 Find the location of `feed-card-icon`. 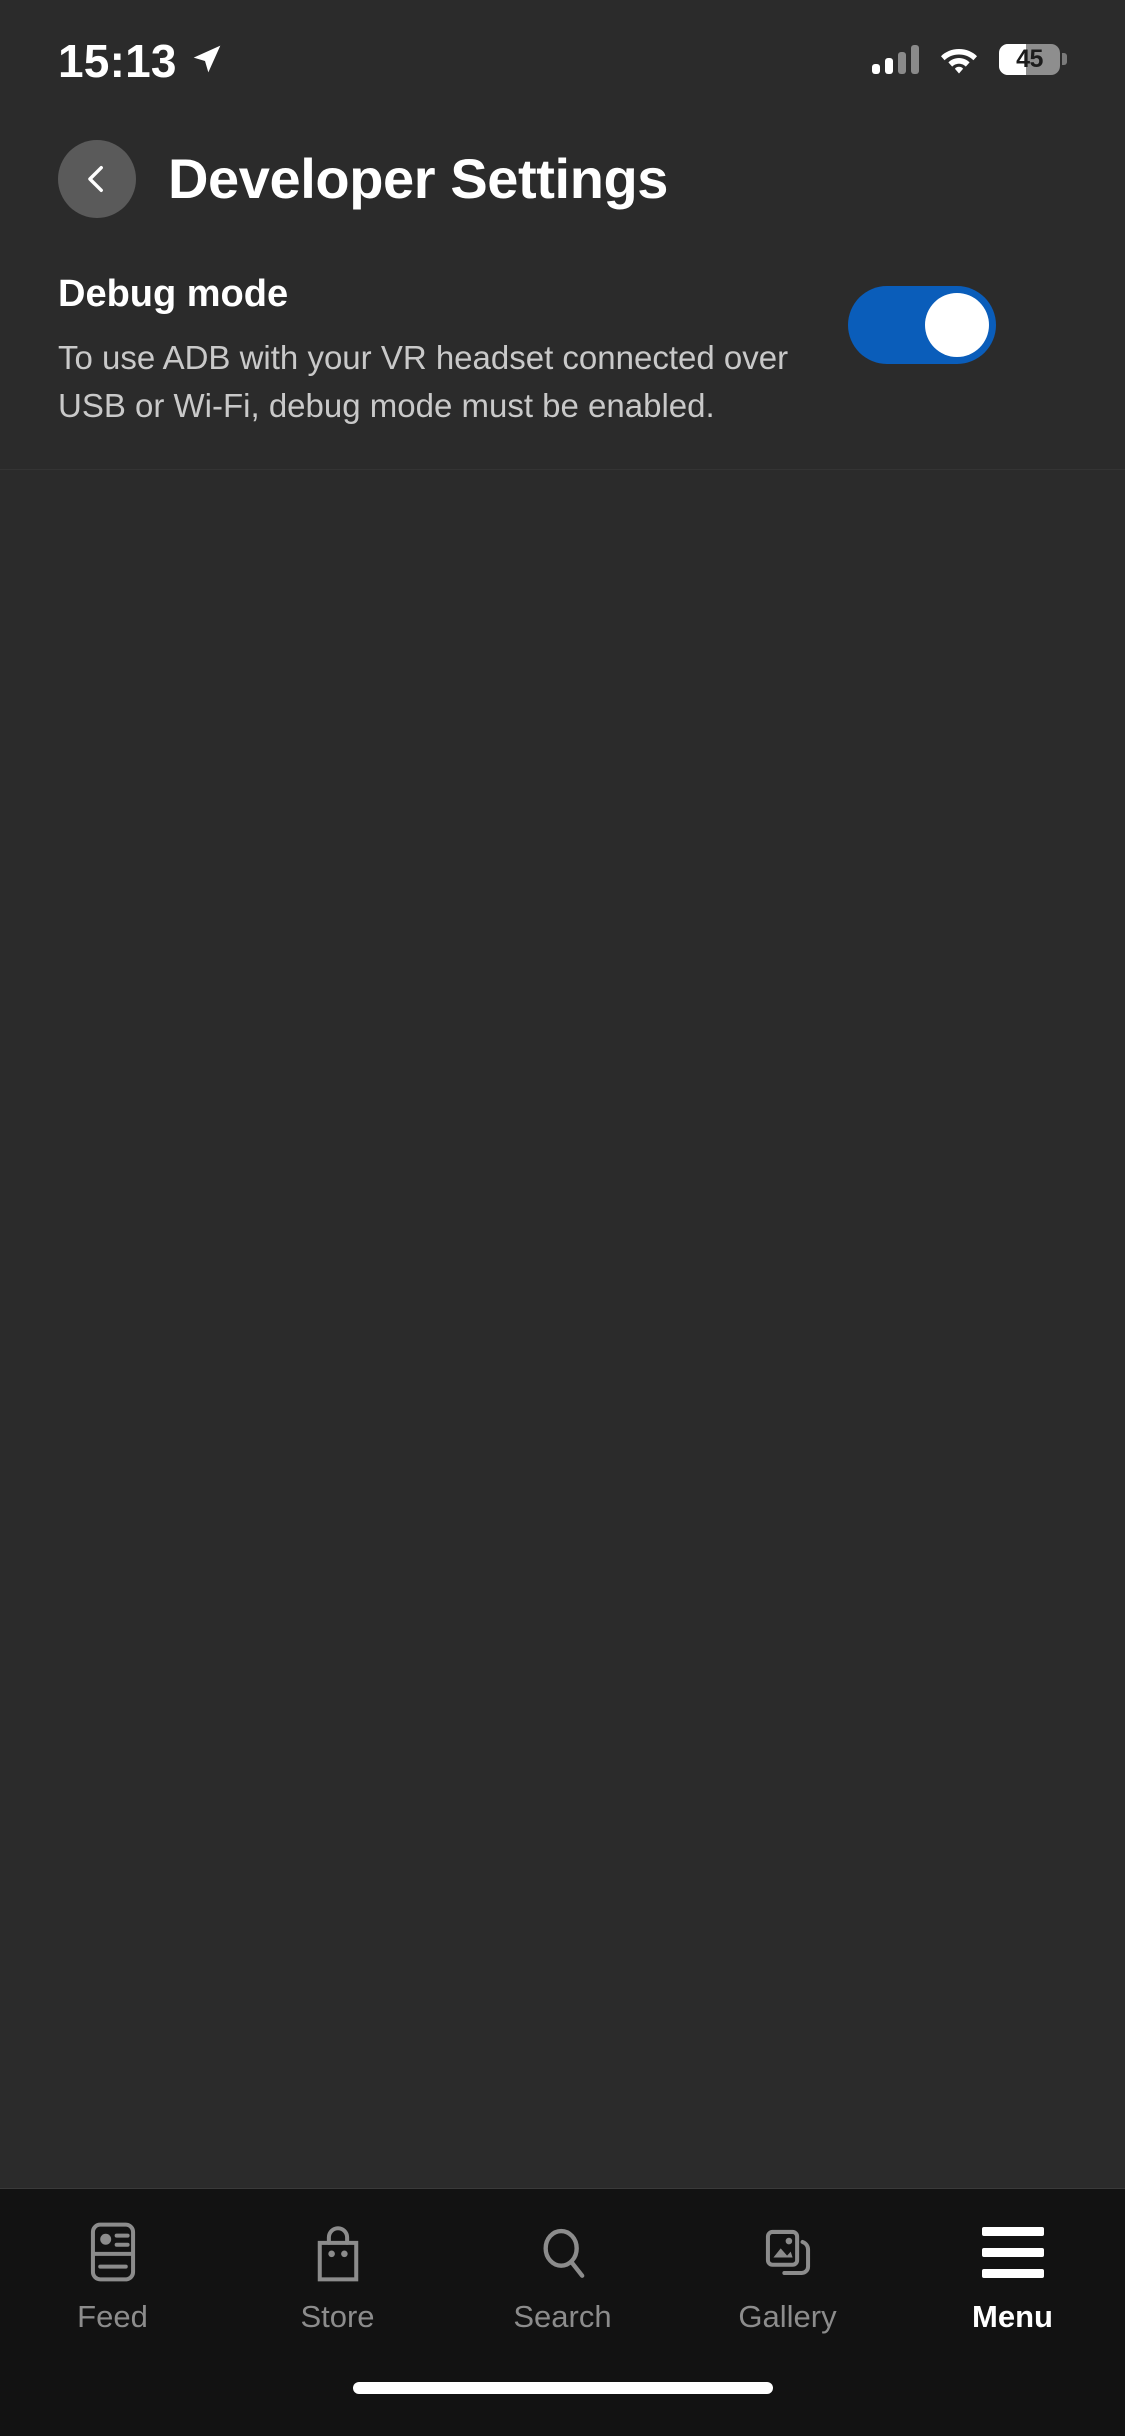

feed-card-icon is located at coordinates (113, 2252).